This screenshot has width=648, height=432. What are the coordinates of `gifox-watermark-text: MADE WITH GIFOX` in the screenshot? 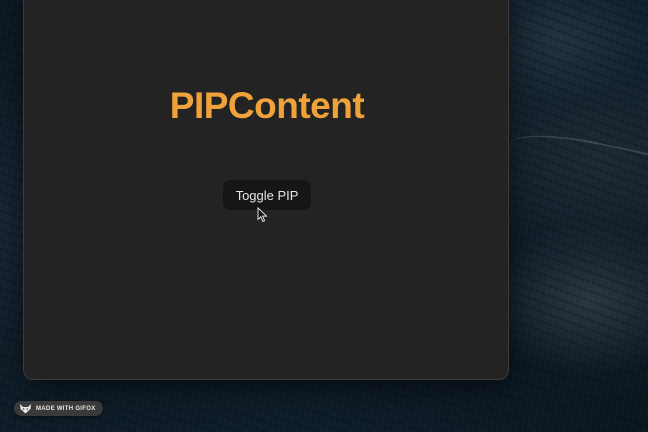 It's located at (66, 408).